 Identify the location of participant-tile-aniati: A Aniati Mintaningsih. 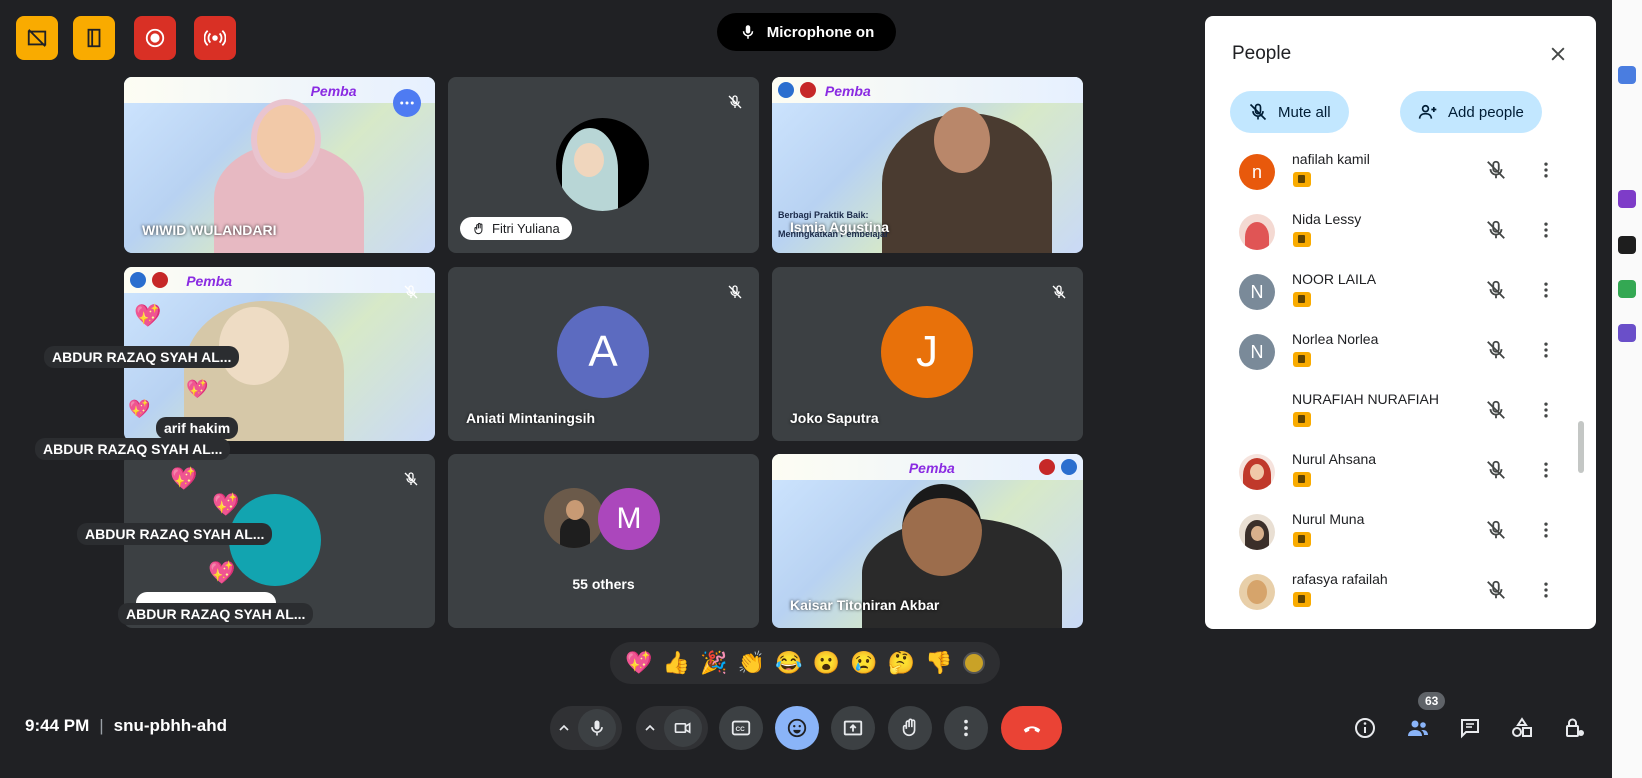
(603, 354).